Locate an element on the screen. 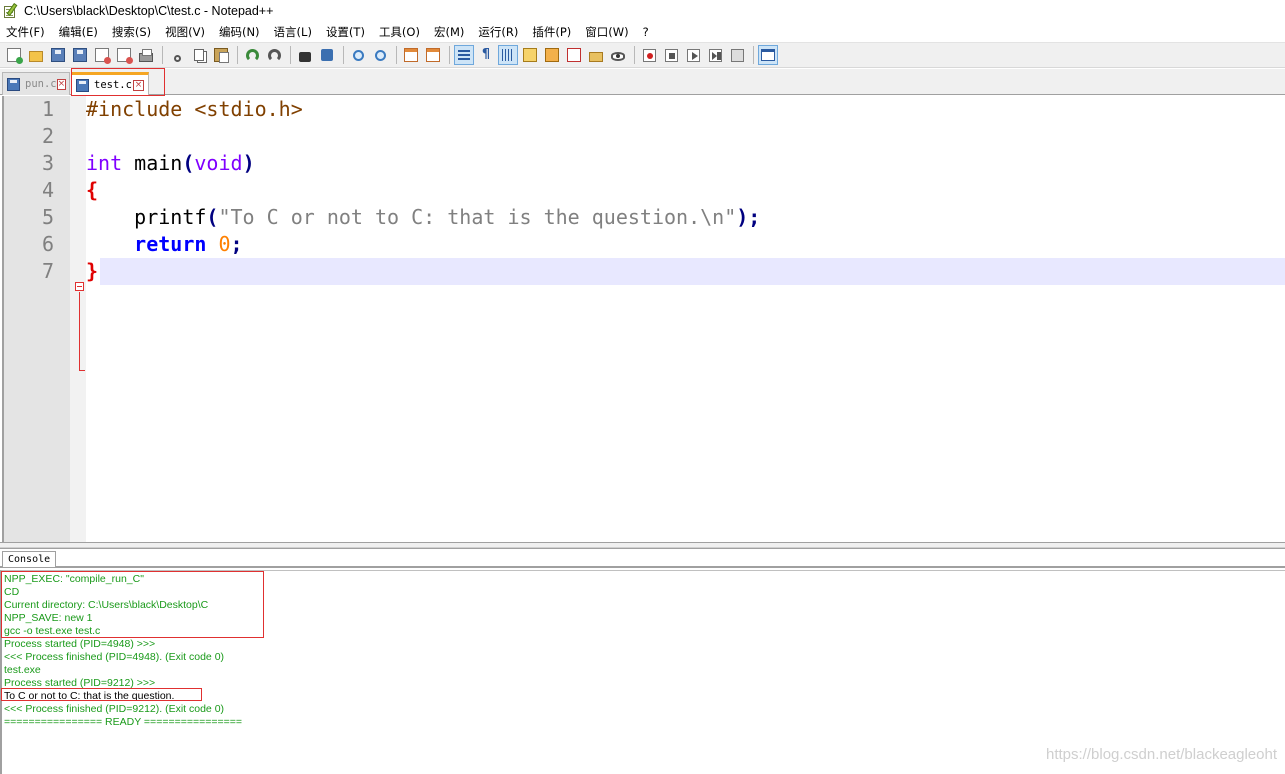 The width and height of the screenshot is (1285, 774). close-file-icon is located at coordinates (103, 56).